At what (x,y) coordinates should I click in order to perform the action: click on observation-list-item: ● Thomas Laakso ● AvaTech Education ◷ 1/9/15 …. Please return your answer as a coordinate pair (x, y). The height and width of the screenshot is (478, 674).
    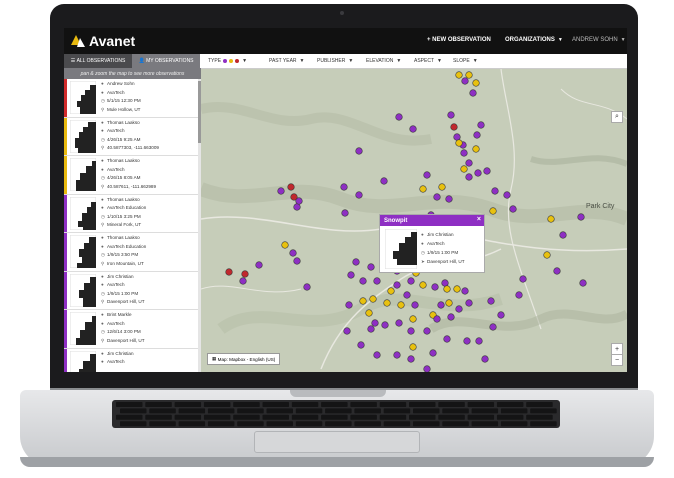
    Looking at the image, I should click on (132, 252).